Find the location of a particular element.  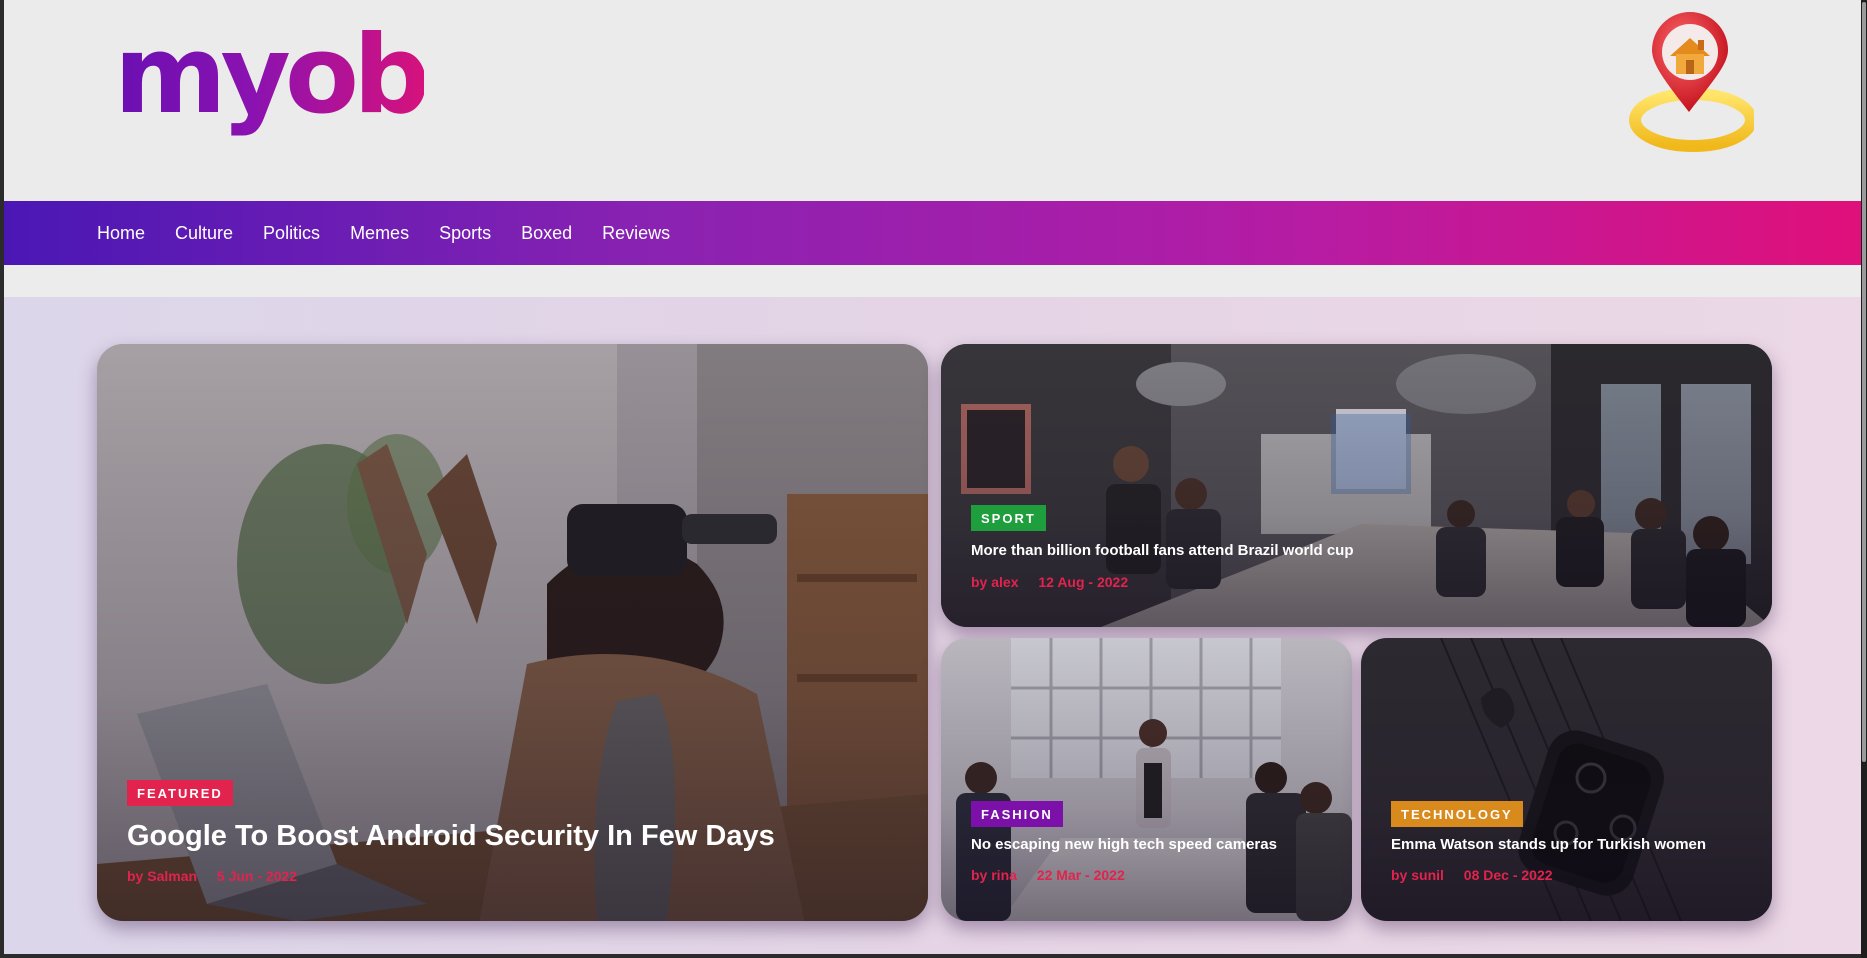

article-title: No escaping new high tech speed cameras is located at coordinates (1124, 844).